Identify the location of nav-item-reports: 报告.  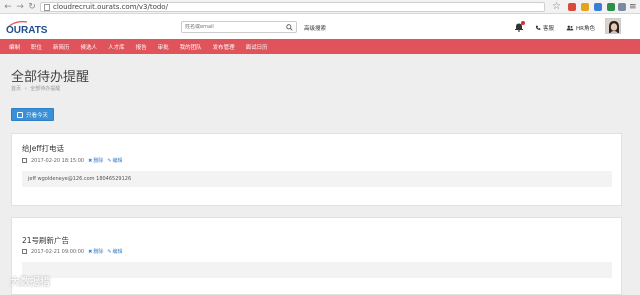
(141, 47).